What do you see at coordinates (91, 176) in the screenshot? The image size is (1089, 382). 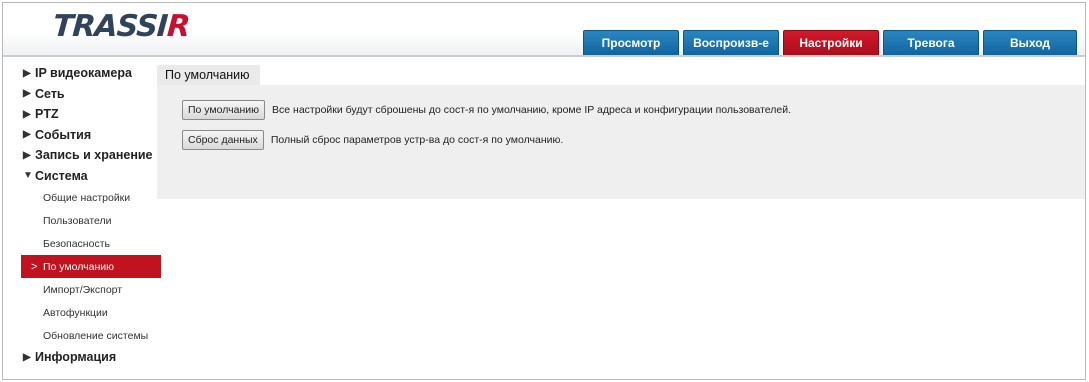 I see `sidebar-section-system: ▼ Система` at bounding box center [91, 176].